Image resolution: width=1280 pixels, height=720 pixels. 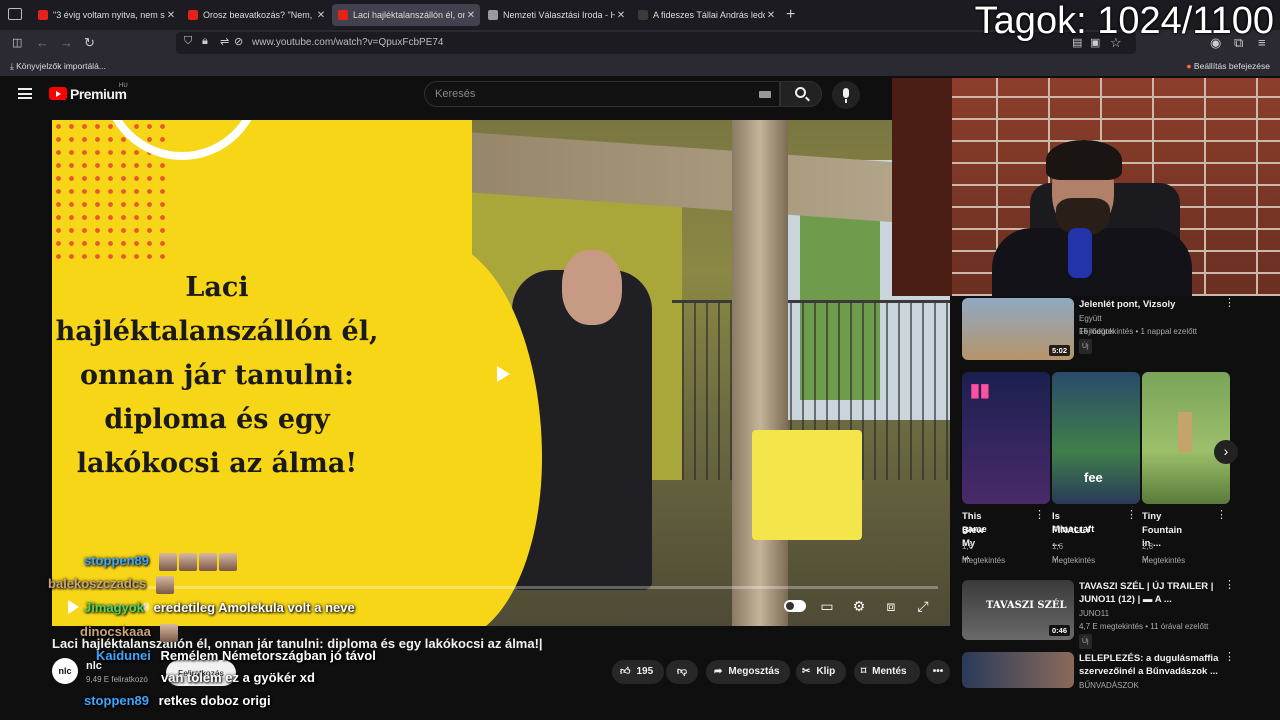 I want to click on browser-tab: "3 évig voltam nyitva, nem szeretn ✕, so click(x=106, y=15).